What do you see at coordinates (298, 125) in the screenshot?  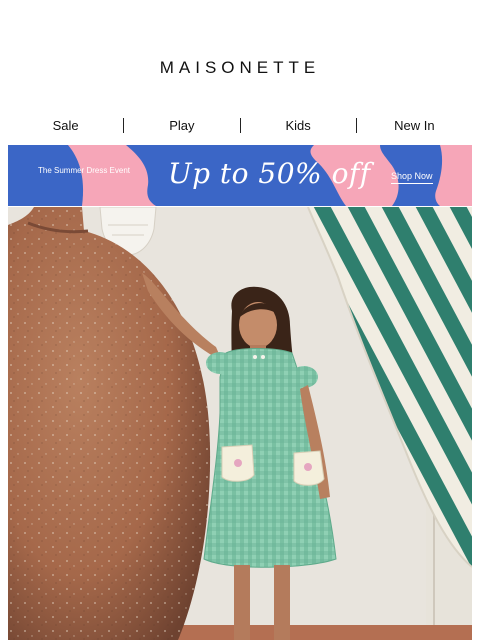 I see `nav-item-kids: Kids` at bounding box center [298, 125].